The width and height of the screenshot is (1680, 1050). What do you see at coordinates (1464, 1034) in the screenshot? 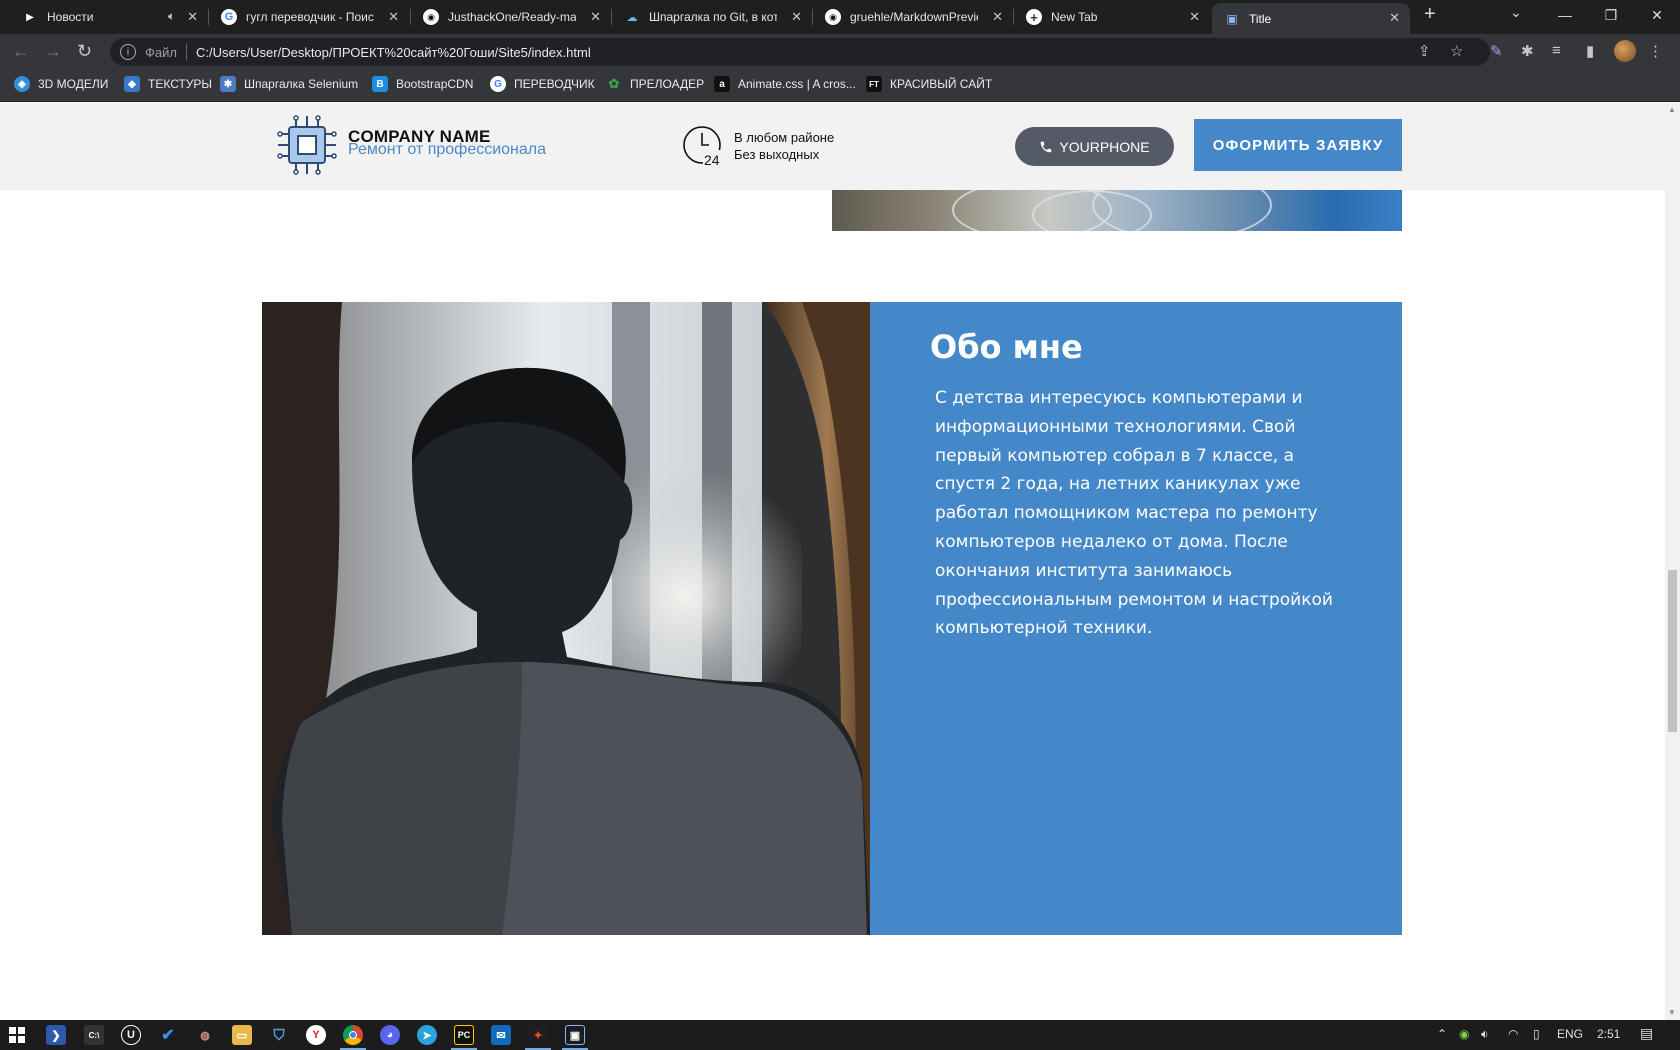
I see `tray-app-icon: ◉` at bounding box center [1464, 1034].